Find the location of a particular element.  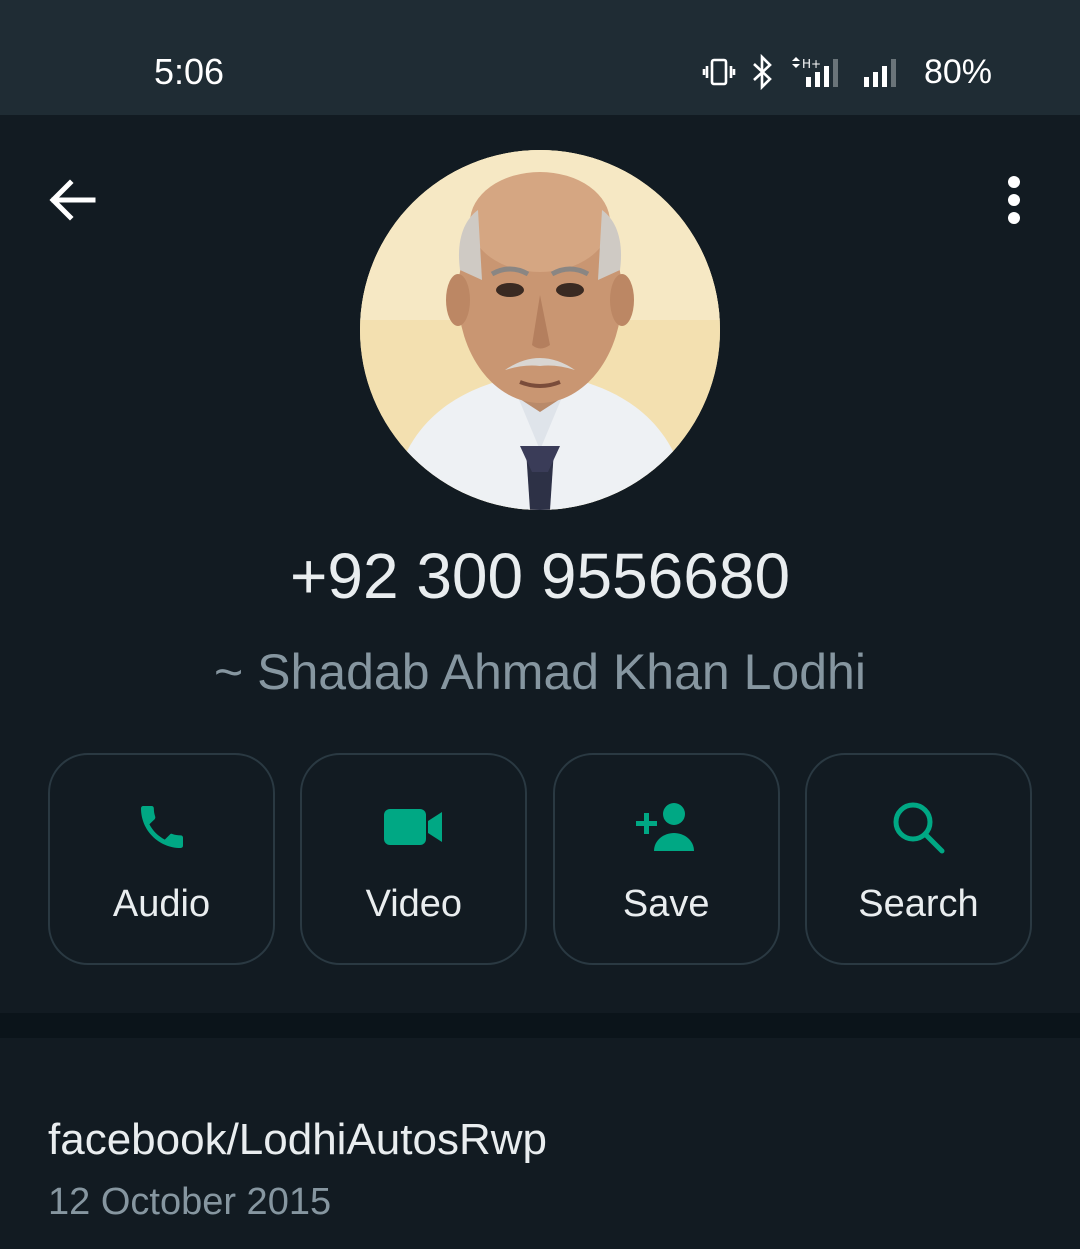

video-call-label: Video is located at coordinates (414, 904).